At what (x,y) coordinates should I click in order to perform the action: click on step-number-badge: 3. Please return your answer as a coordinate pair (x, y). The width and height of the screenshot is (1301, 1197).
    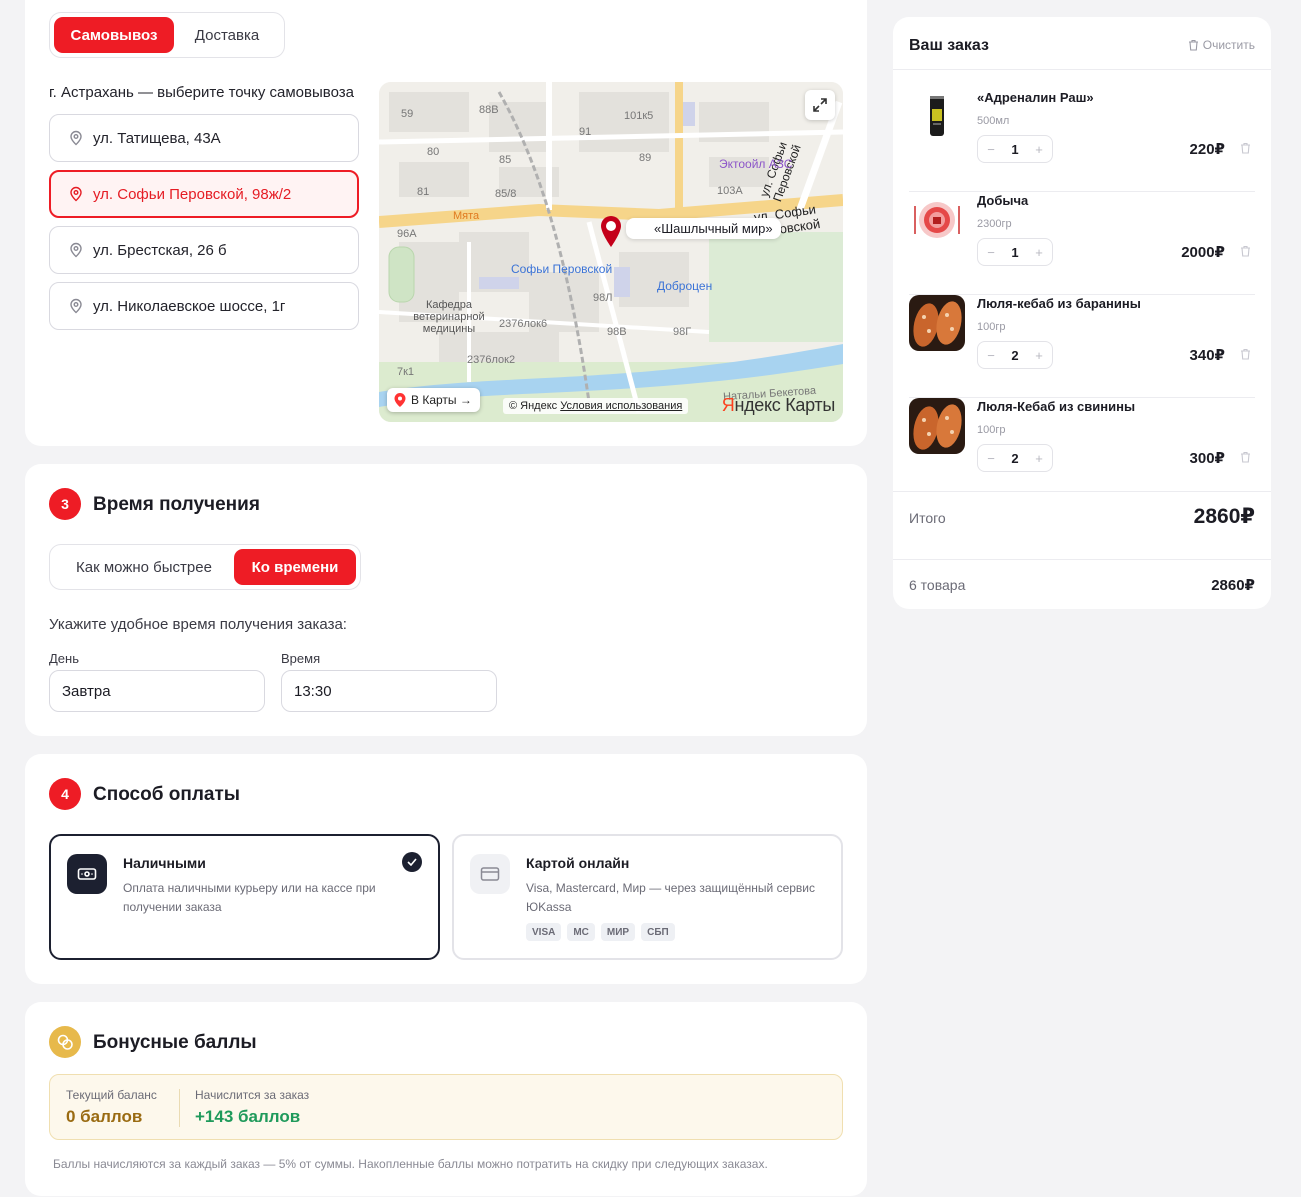
    Looking at the image, I should click on (65, 504).